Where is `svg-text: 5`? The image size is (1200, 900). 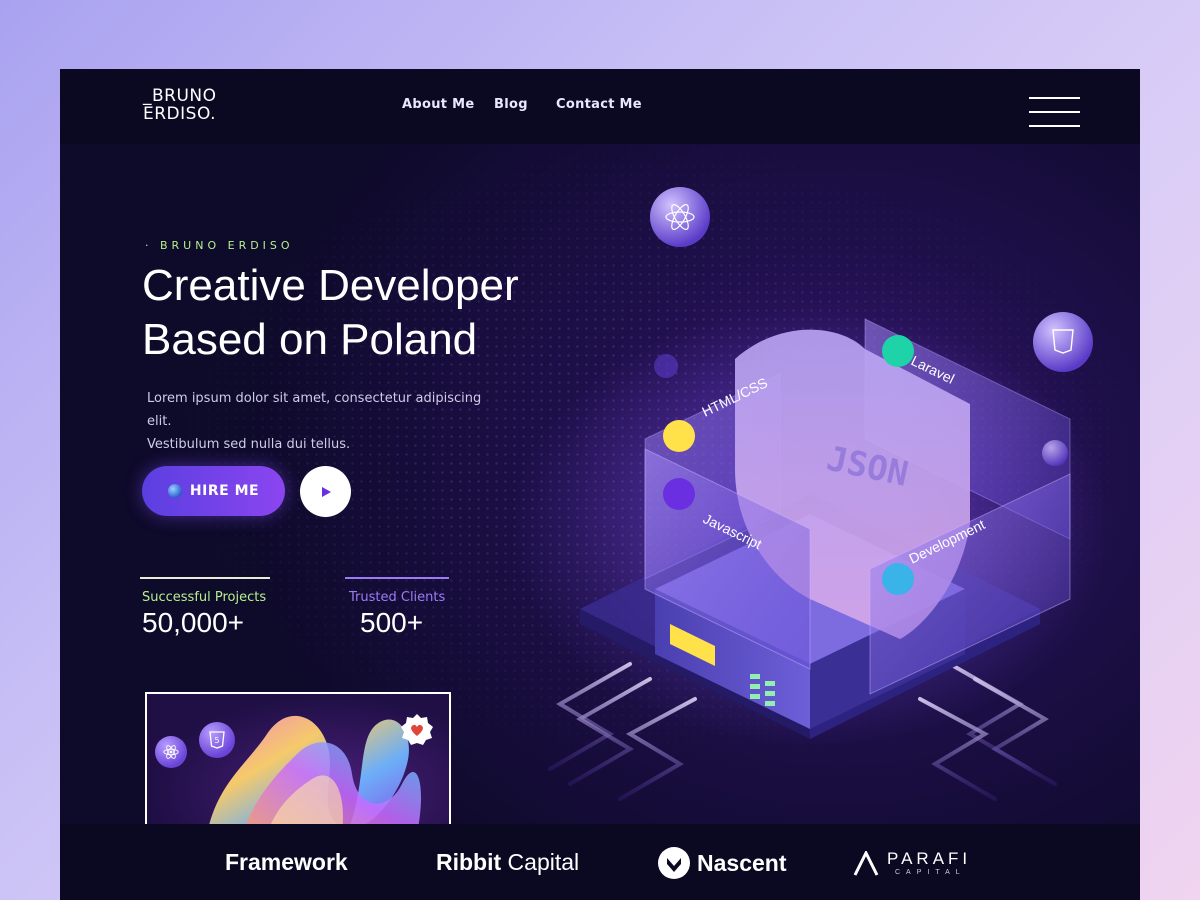
svg-text: 5 is located at coordinates (216, 740).